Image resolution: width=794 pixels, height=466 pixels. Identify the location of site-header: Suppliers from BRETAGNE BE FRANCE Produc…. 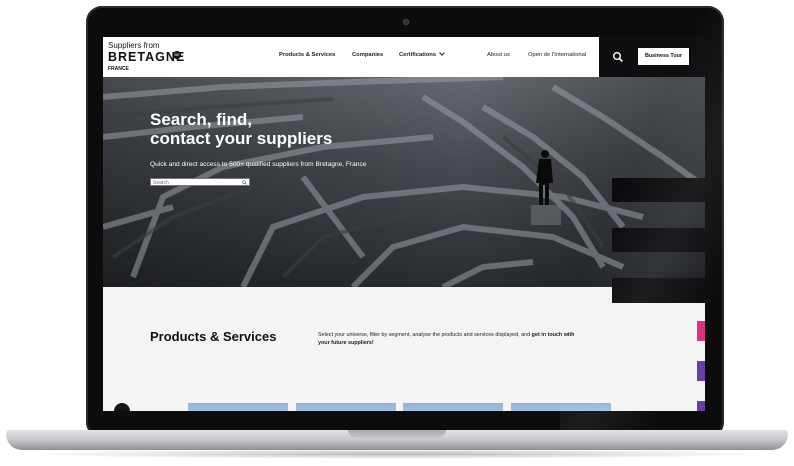
(404, 57).